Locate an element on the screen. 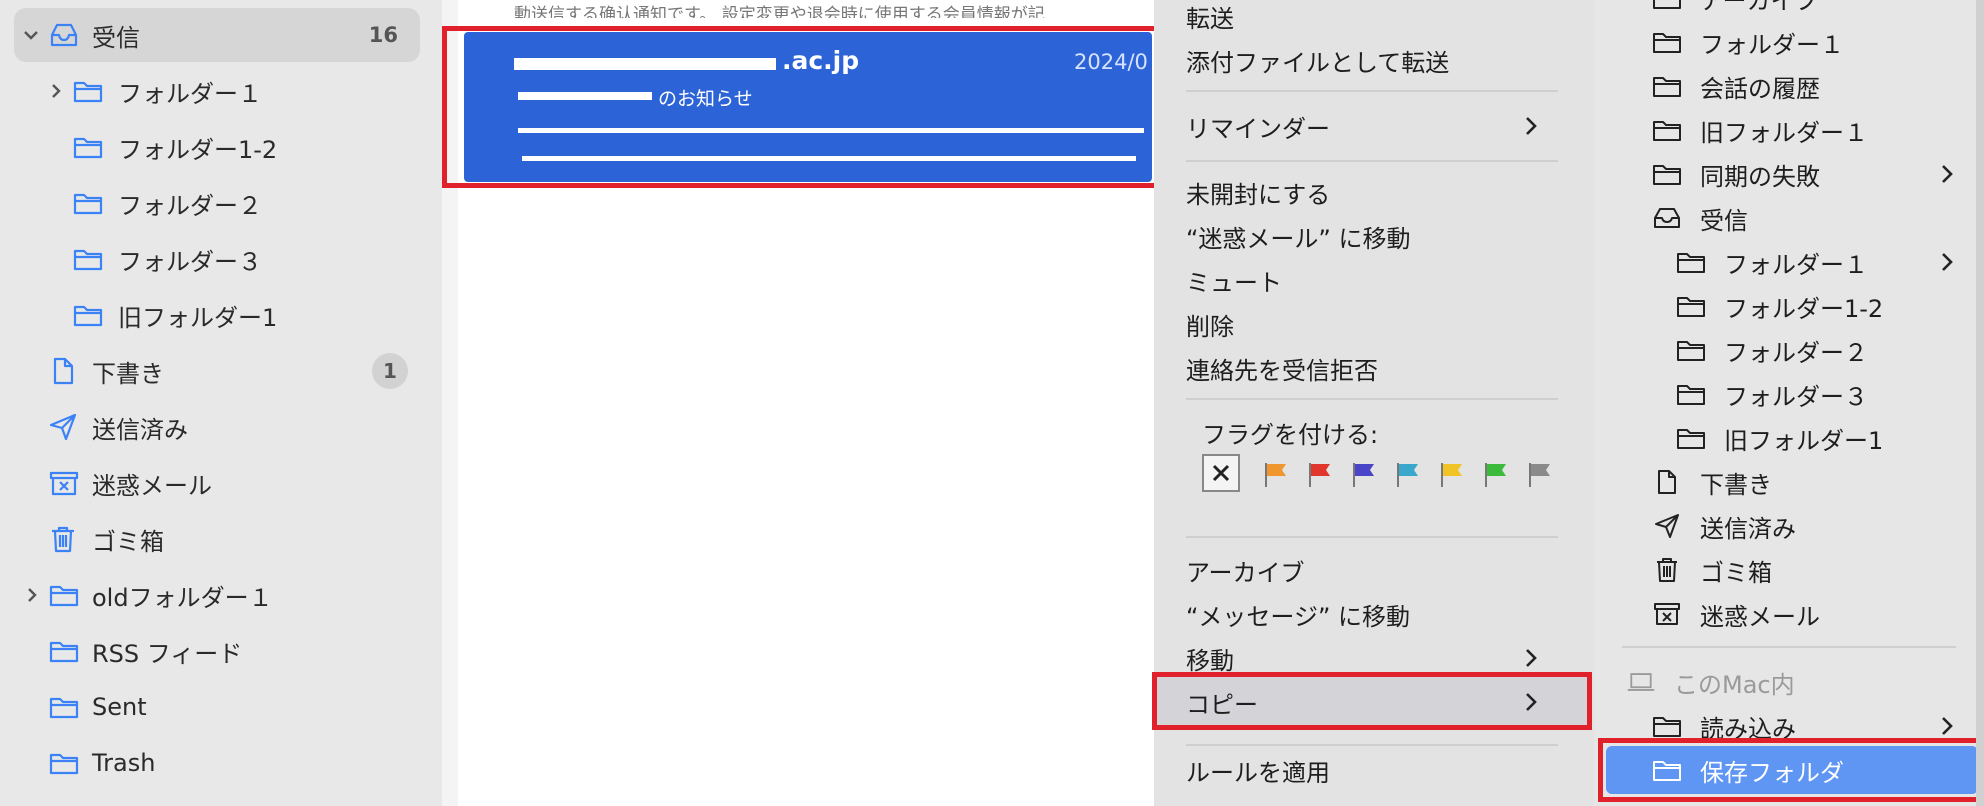 The width and height of the screenshot is (1984, 806). unread-count: 16 is located at coordinates (383, 35).